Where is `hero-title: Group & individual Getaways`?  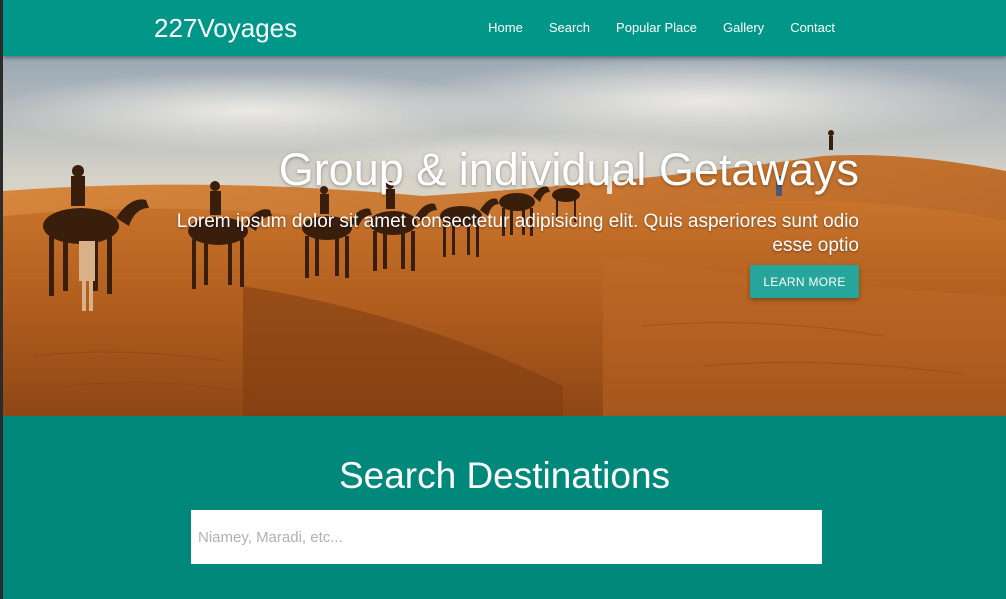 hero-title: Group & individual Getaways is located at coordinates (568, 169).